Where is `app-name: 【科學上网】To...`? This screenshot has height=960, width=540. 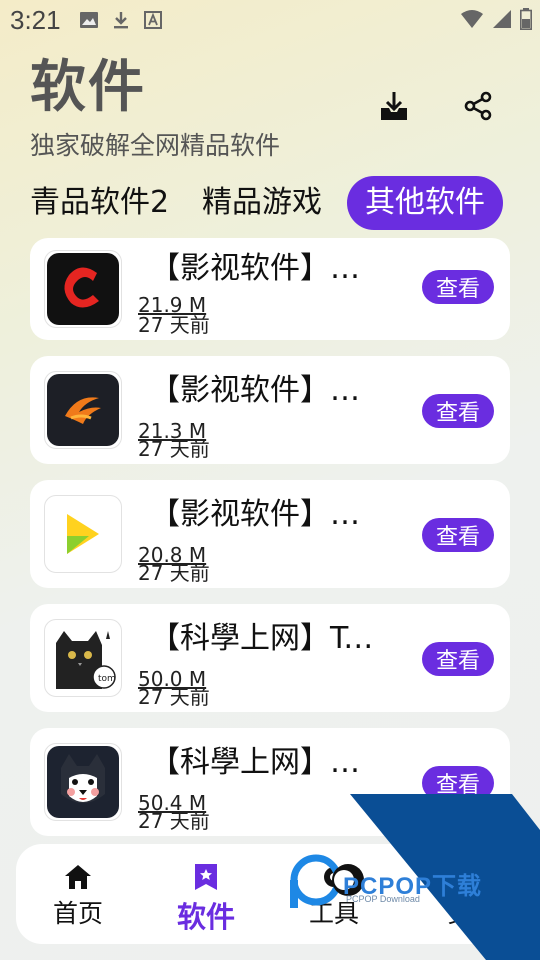
app-name: 【科學上网】To... is located at coordinates (268, 638).